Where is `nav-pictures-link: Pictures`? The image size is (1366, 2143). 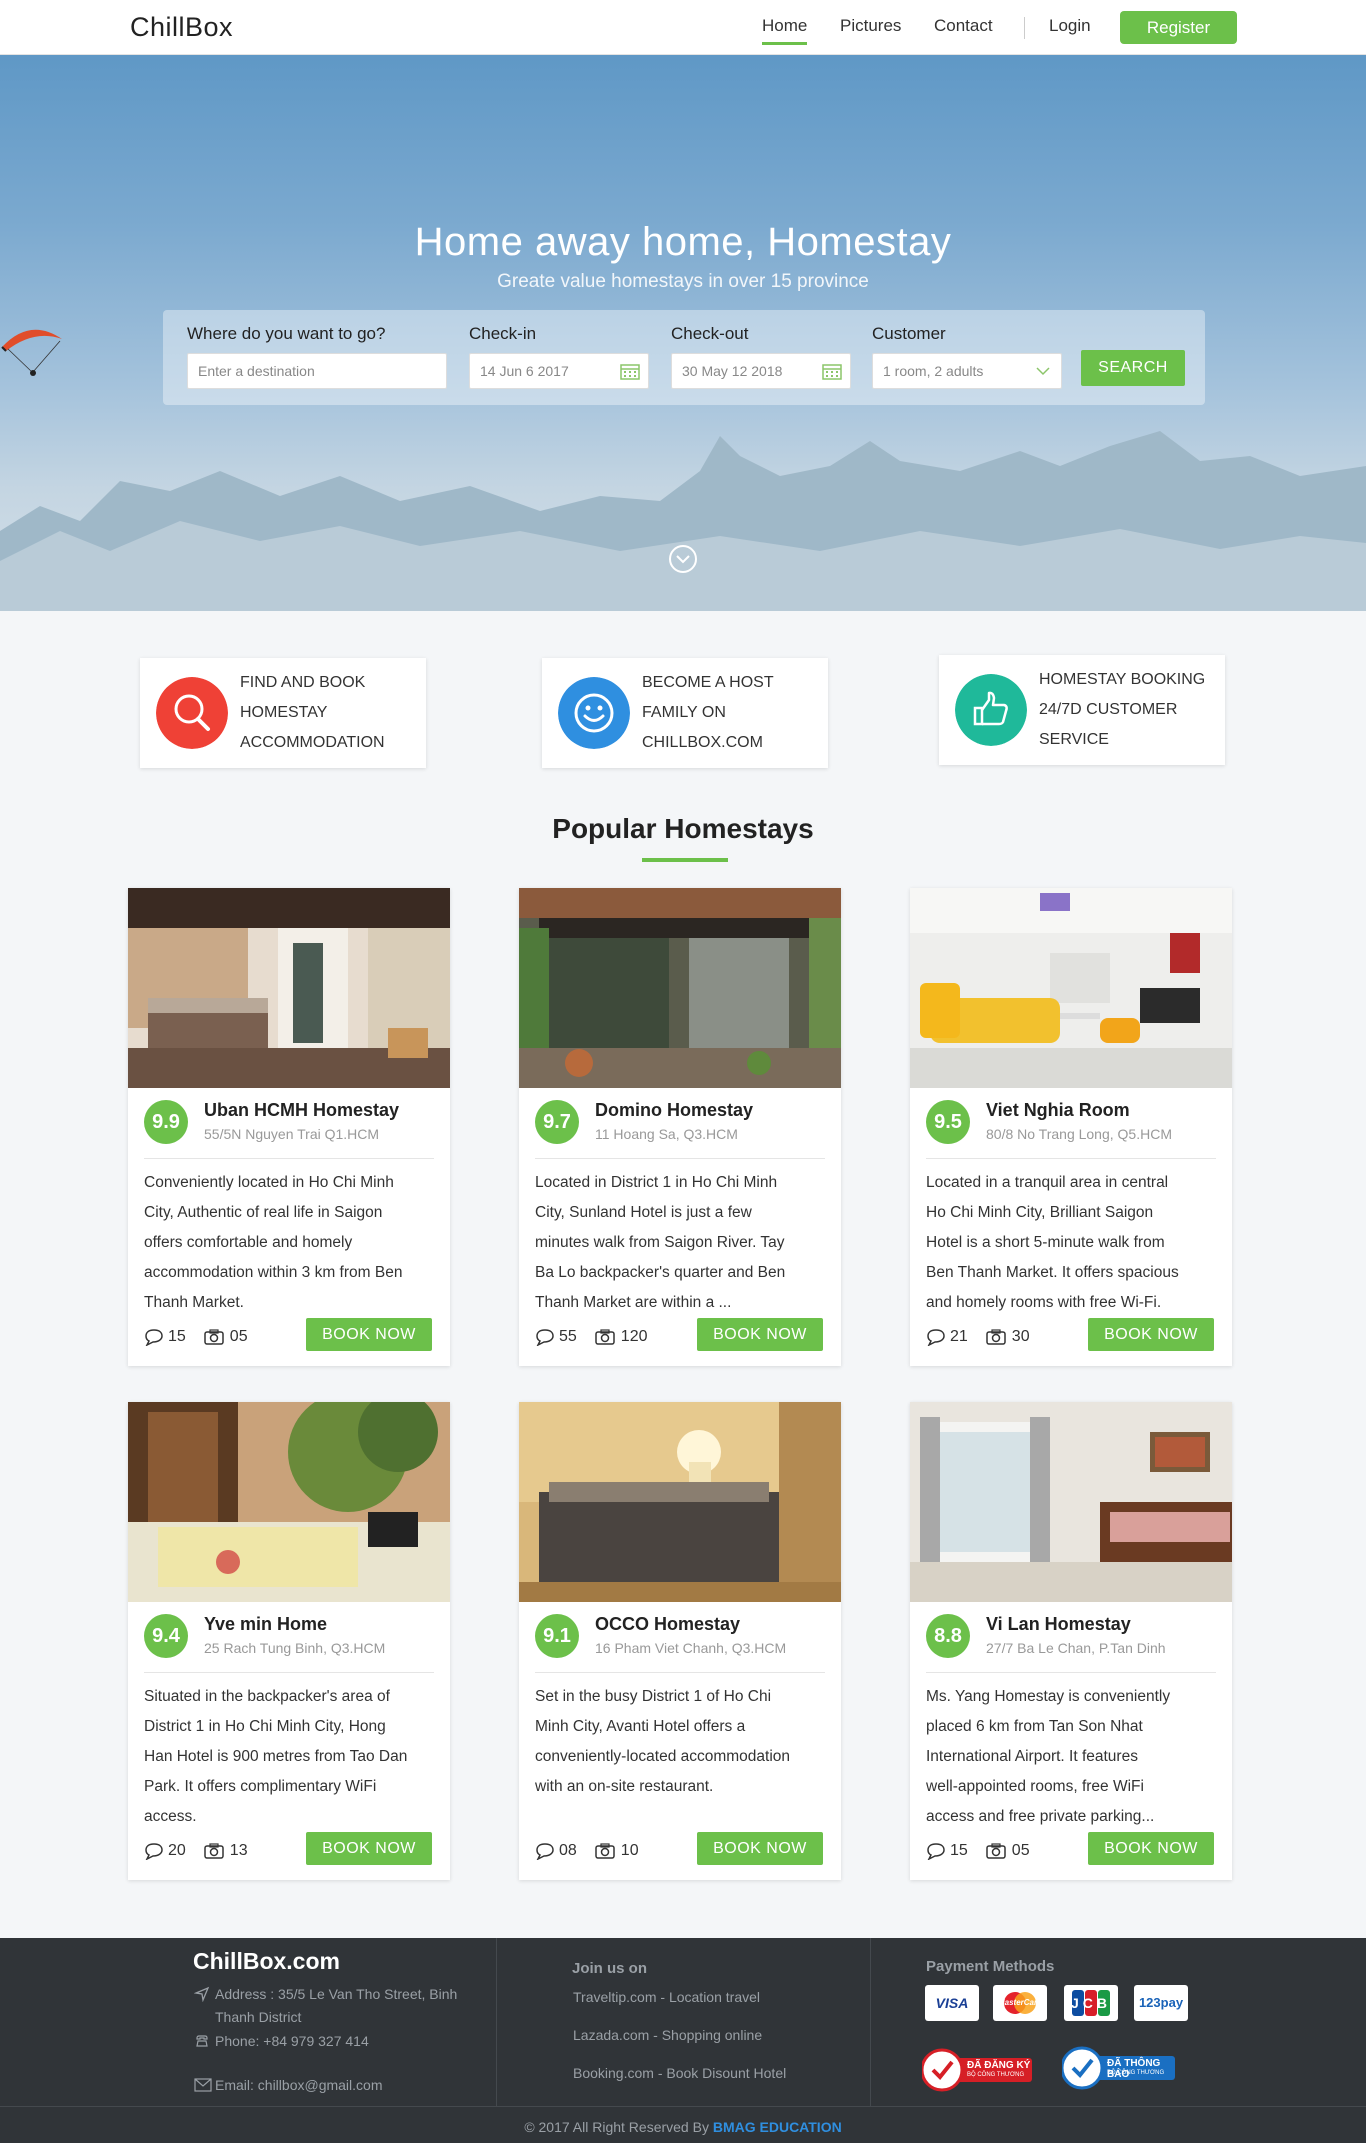 nav-pictures-link: Pictures is located at coordinates (870, 26).